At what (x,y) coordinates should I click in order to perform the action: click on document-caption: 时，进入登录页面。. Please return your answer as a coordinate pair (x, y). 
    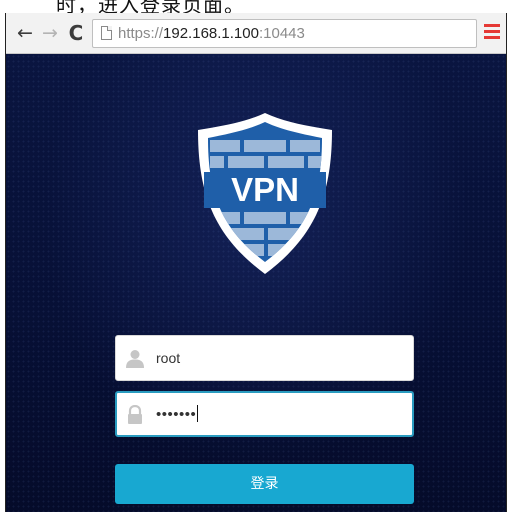
    Looking at the image, I should click on (254, 6).